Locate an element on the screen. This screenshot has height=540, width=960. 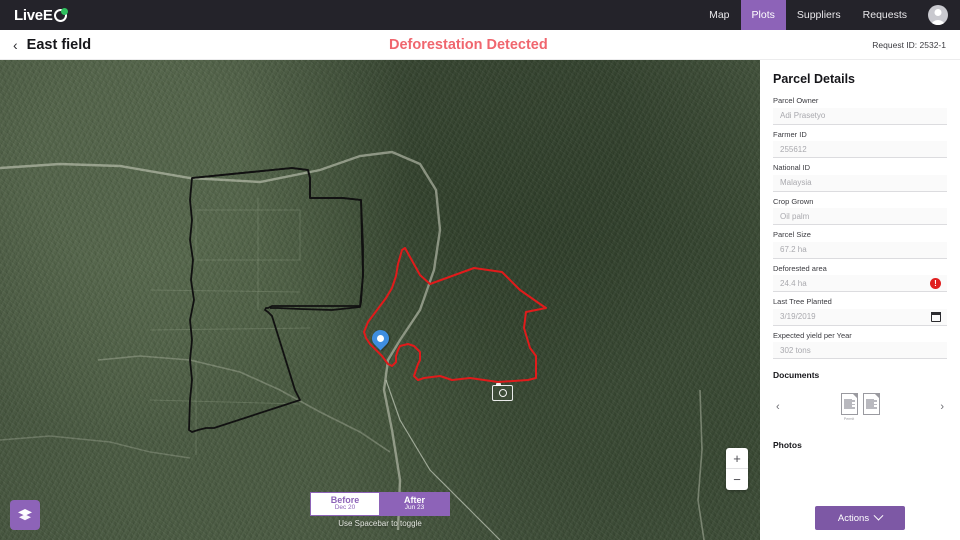
zoom-out-button: − is located at coordinates (737, 479).